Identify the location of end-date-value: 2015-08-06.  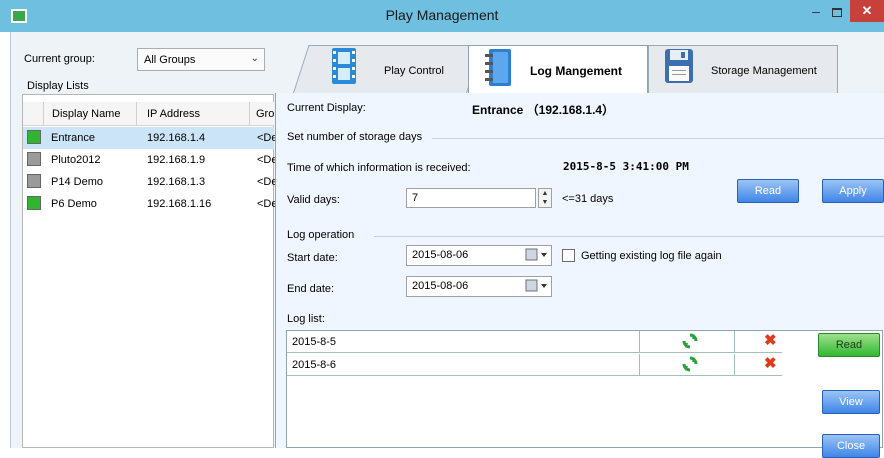
(440, 286).